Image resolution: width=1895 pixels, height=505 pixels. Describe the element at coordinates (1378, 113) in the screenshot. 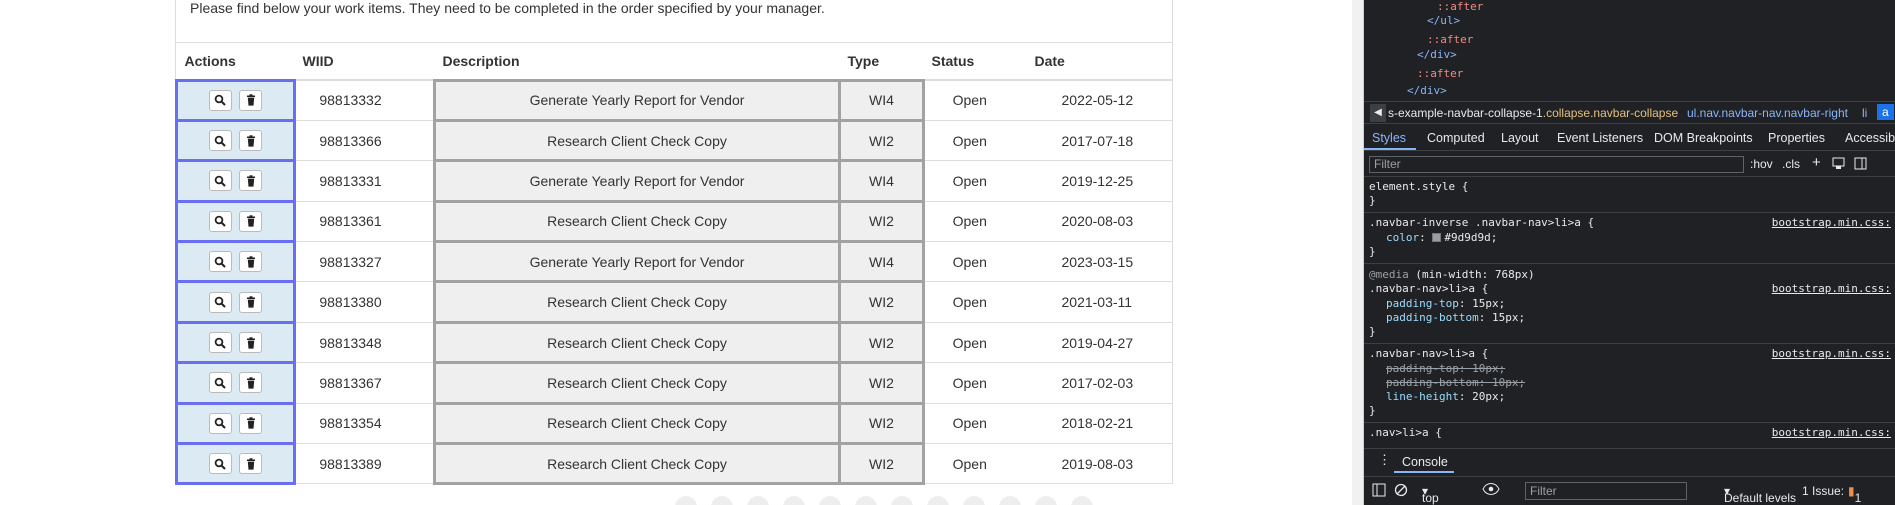

I see `scroll-left-icon: ◀` at that location.